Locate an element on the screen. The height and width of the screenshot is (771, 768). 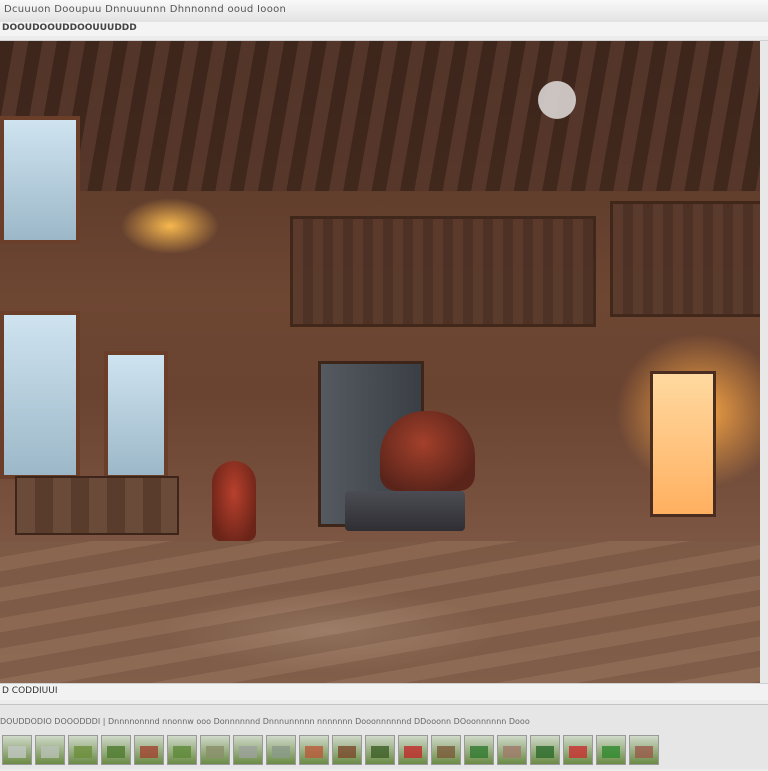
path-label: DOOUDOOUDDOOUUUDDD is located at coordinates (69, 28).